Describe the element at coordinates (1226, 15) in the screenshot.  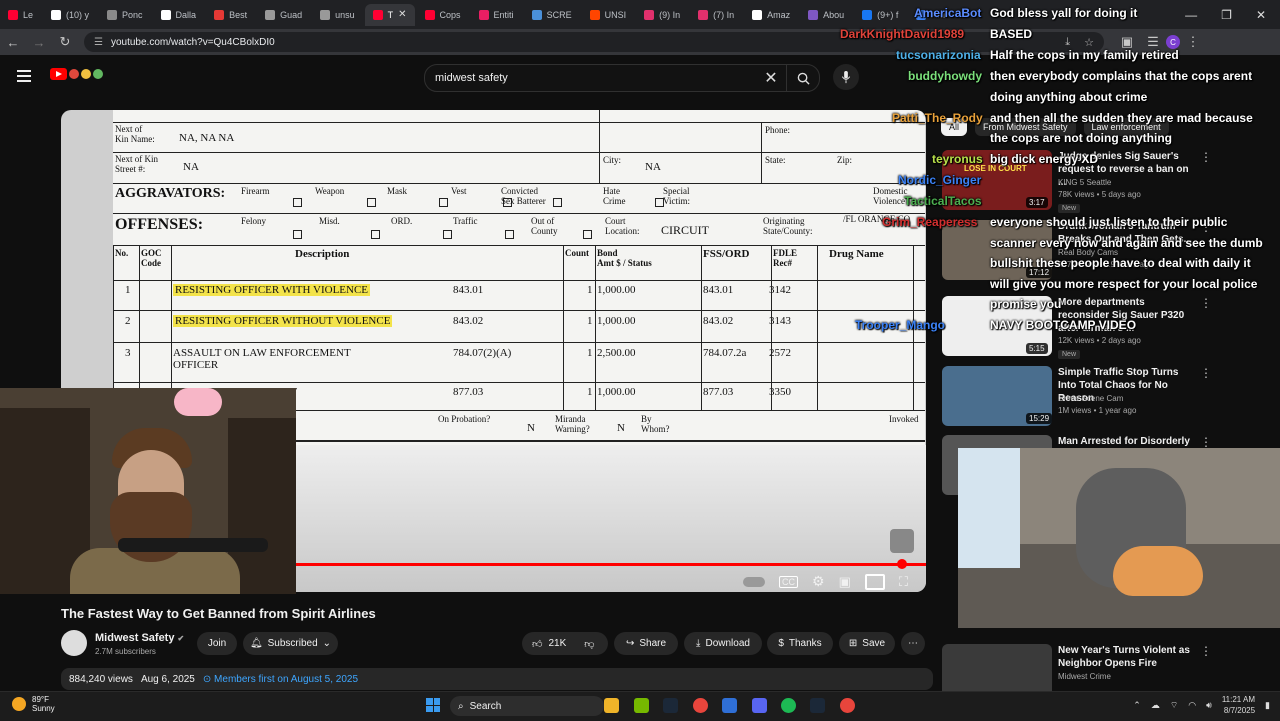
I see `maximize-icon: ❐` at that location.